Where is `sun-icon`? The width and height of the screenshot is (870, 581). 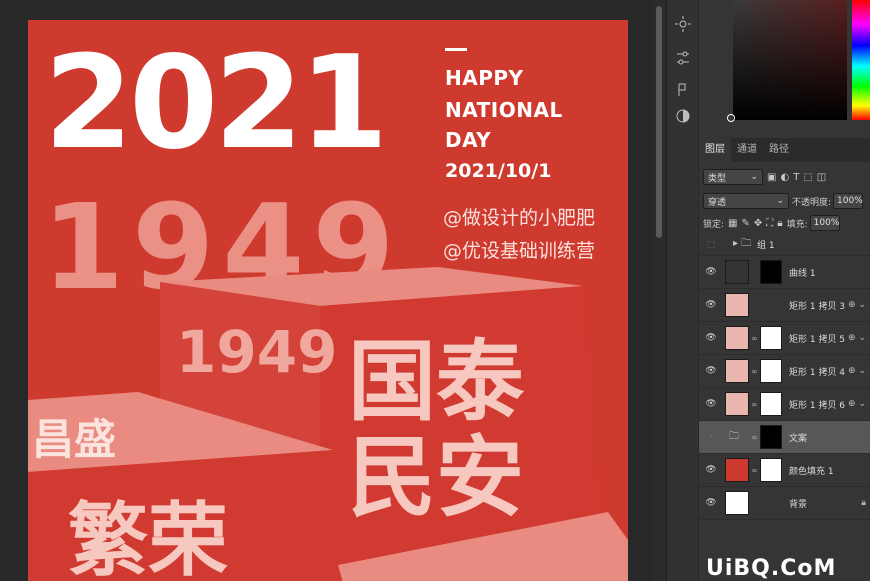 sun-icon is located at coordinates (683, 24).